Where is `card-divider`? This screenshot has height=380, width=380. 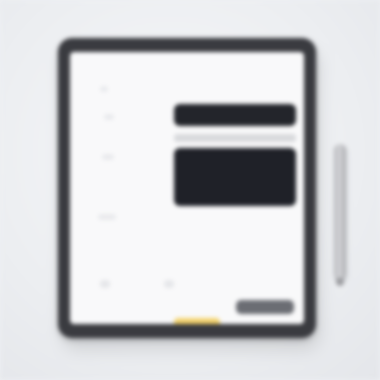 card-divider is located at coordinates (235, 138).